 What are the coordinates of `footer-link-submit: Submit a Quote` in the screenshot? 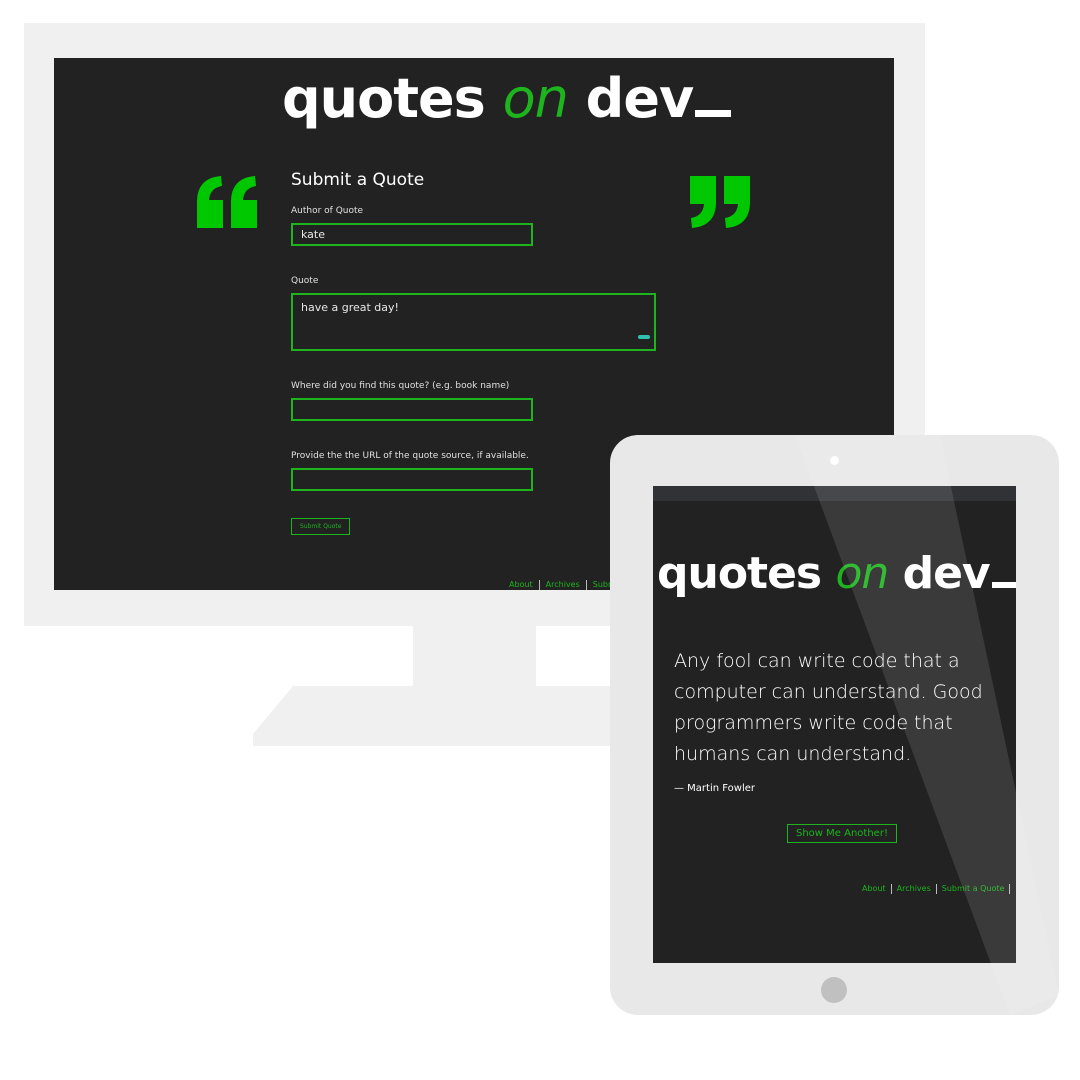 It's located at (974, 889).